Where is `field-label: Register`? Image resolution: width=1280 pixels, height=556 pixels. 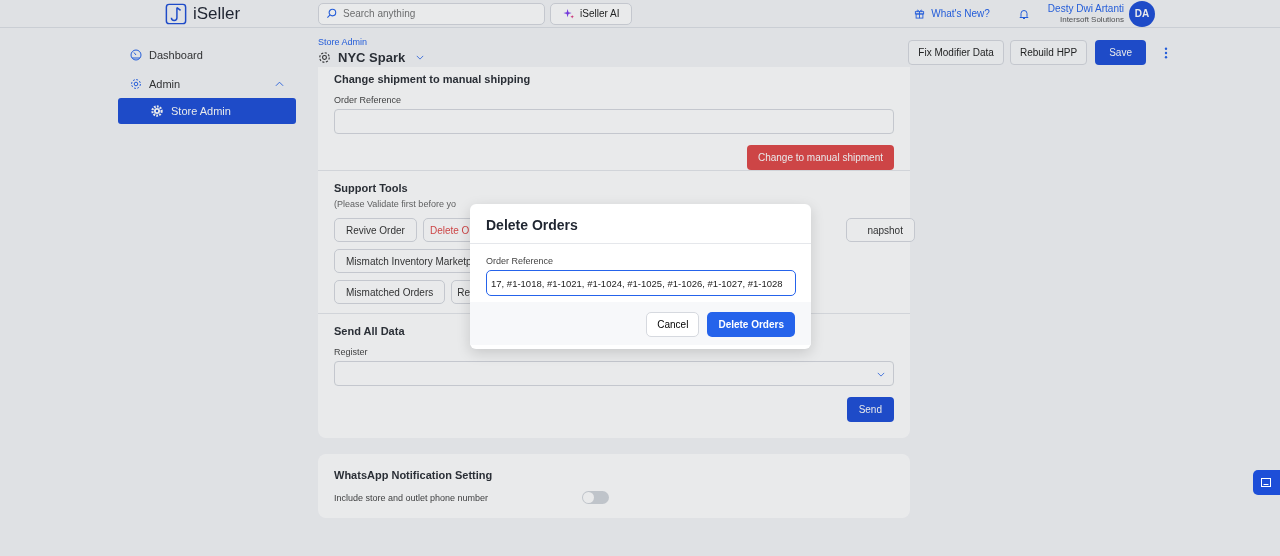 field-label: Register is located at coordinates (351, 352).